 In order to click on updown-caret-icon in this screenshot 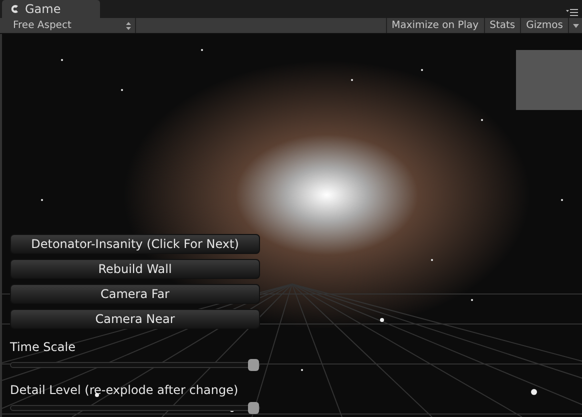, I will do `click(128, 26)`.